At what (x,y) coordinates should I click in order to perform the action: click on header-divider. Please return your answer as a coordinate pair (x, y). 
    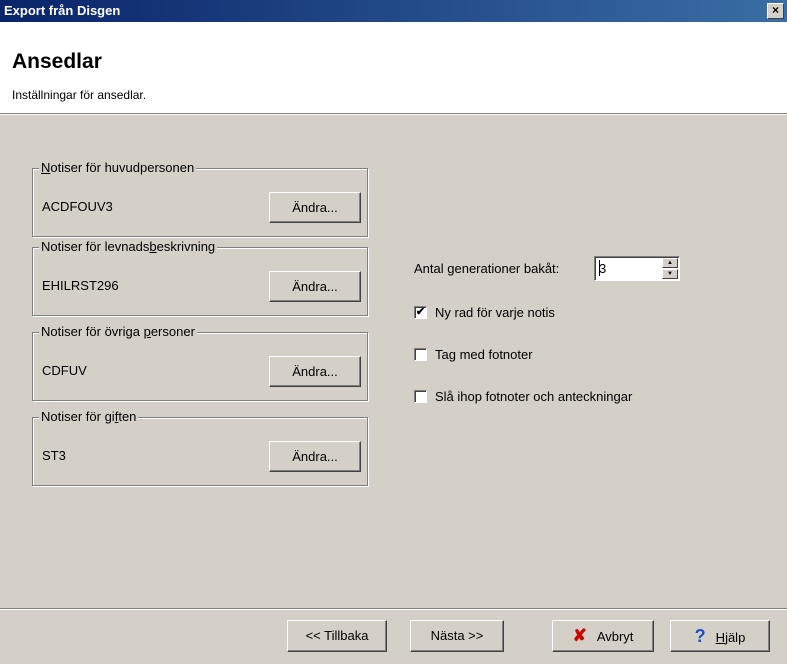
    Looking at the image, I should click on (393, 114).